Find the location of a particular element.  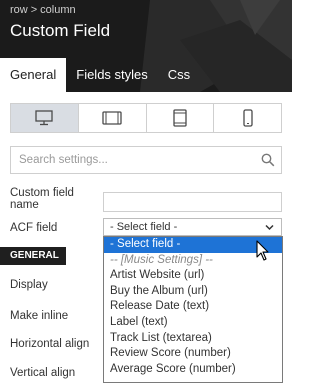

tablet-portrait-icon is located at coordinates (180, 118).